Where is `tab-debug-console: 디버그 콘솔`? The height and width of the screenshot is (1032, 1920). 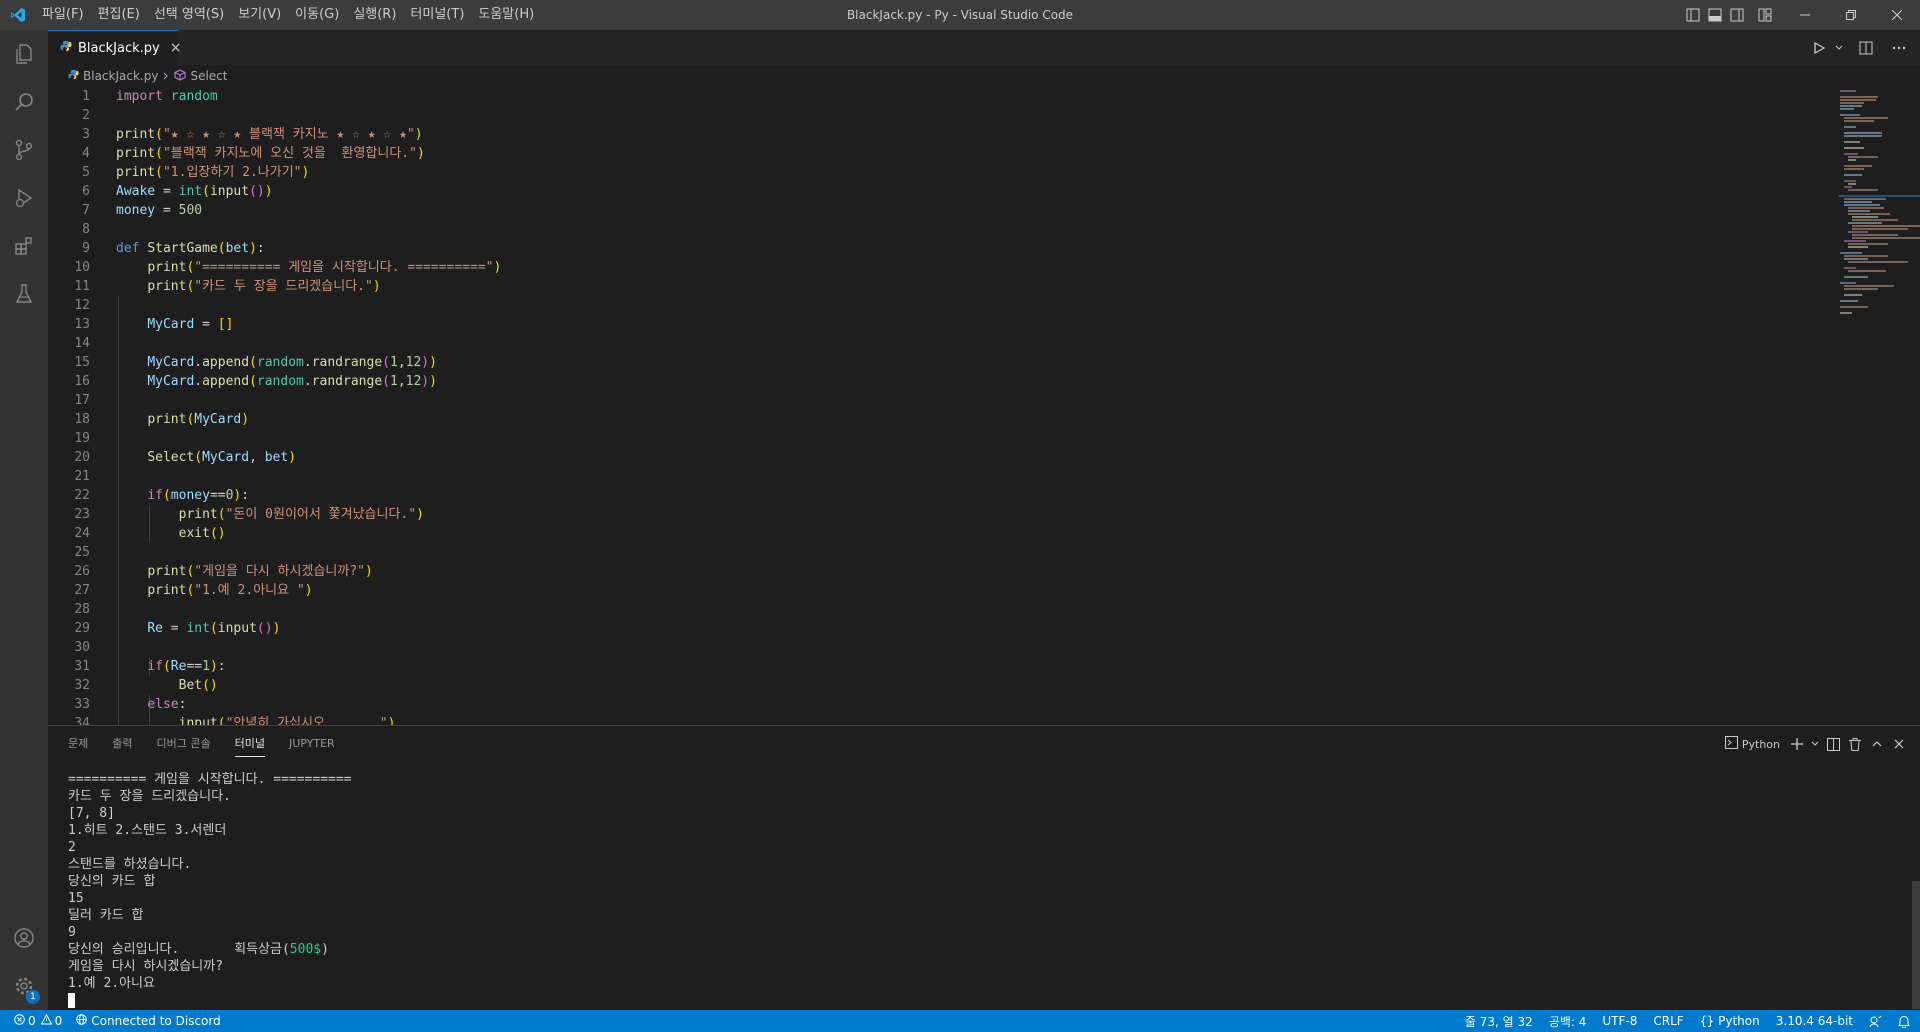
tab-debug-console: 디버그 콘솔 is located at coordinates (184, 744).